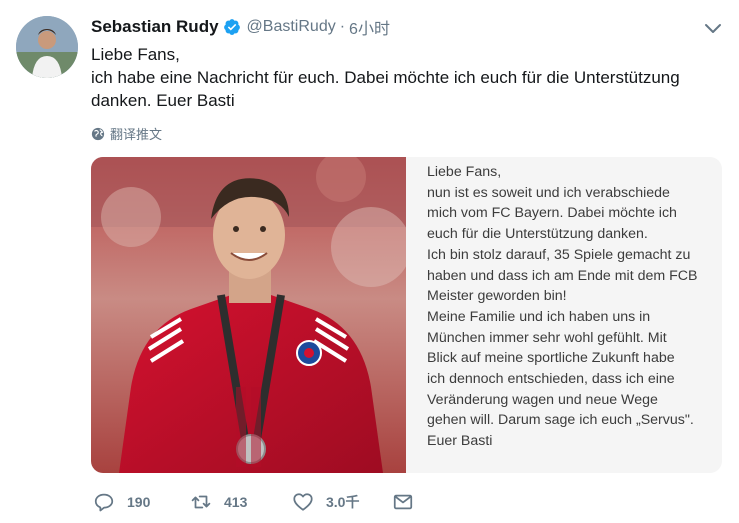 Image resolution: width=739 pixels, height=523 pixels. What do you see at coordinates (551, 379) in the screenshot?
I see `statement-line: ich dennoch entschieden, dass ich eine` at bounding box center [551, 379].